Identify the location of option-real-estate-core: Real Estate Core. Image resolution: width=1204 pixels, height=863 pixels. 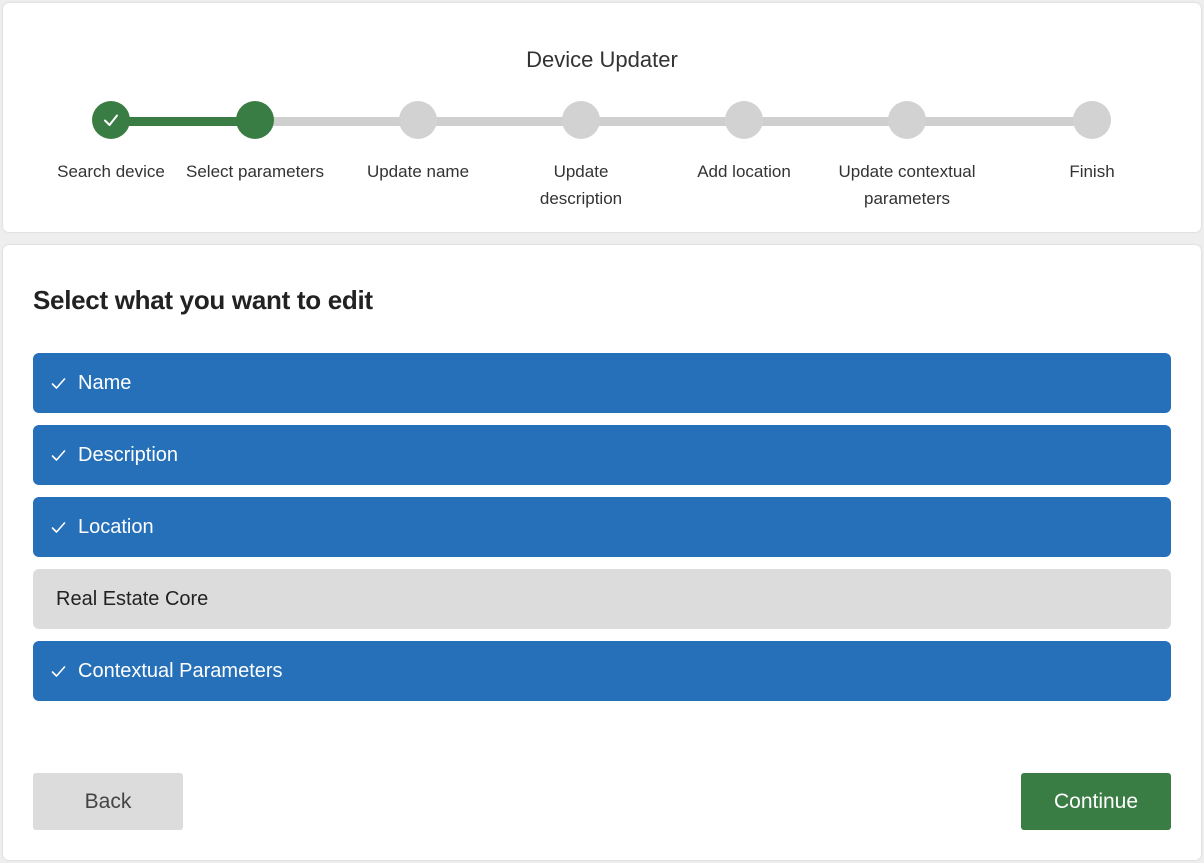
(602, 599).